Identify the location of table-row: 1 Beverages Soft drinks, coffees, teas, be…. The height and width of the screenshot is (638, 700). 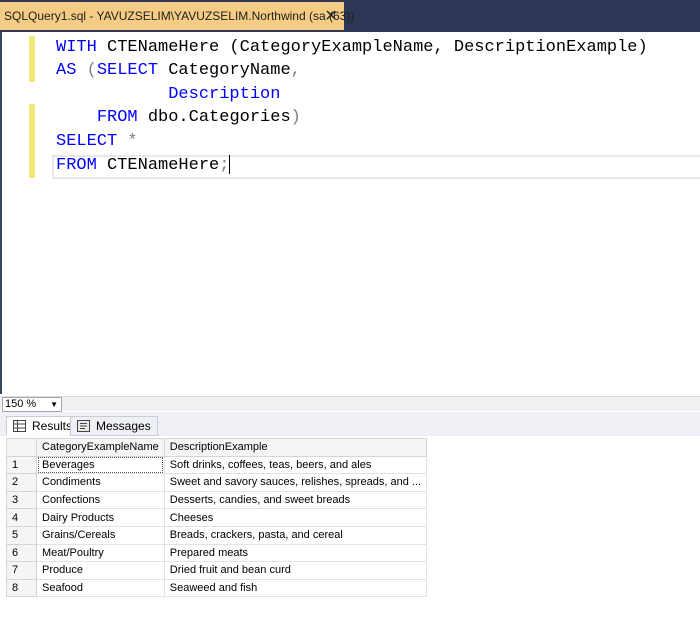
(217, 465).